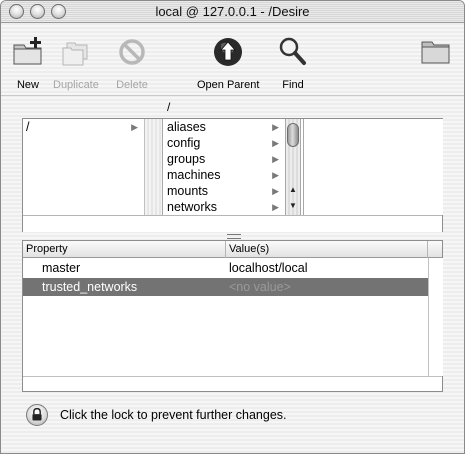  What do you see at coordinates (224, 207) in the screenshot?
I see `browser-item-networks: networks ▶` at bounding box center [224, 207].